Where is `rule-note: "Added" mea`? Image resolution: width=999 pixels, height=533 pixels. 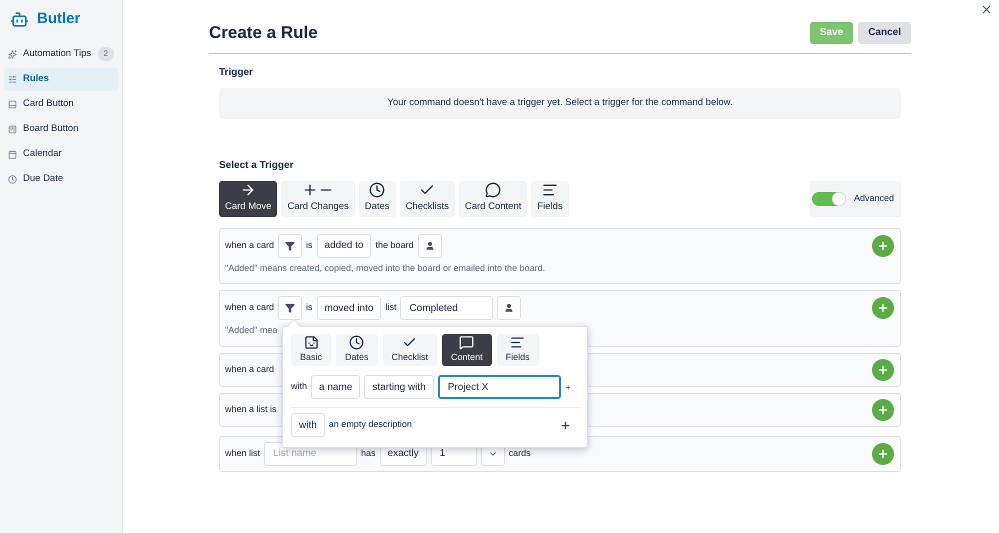 rule-note: "Added" mea is located at coordinates (251, 330).